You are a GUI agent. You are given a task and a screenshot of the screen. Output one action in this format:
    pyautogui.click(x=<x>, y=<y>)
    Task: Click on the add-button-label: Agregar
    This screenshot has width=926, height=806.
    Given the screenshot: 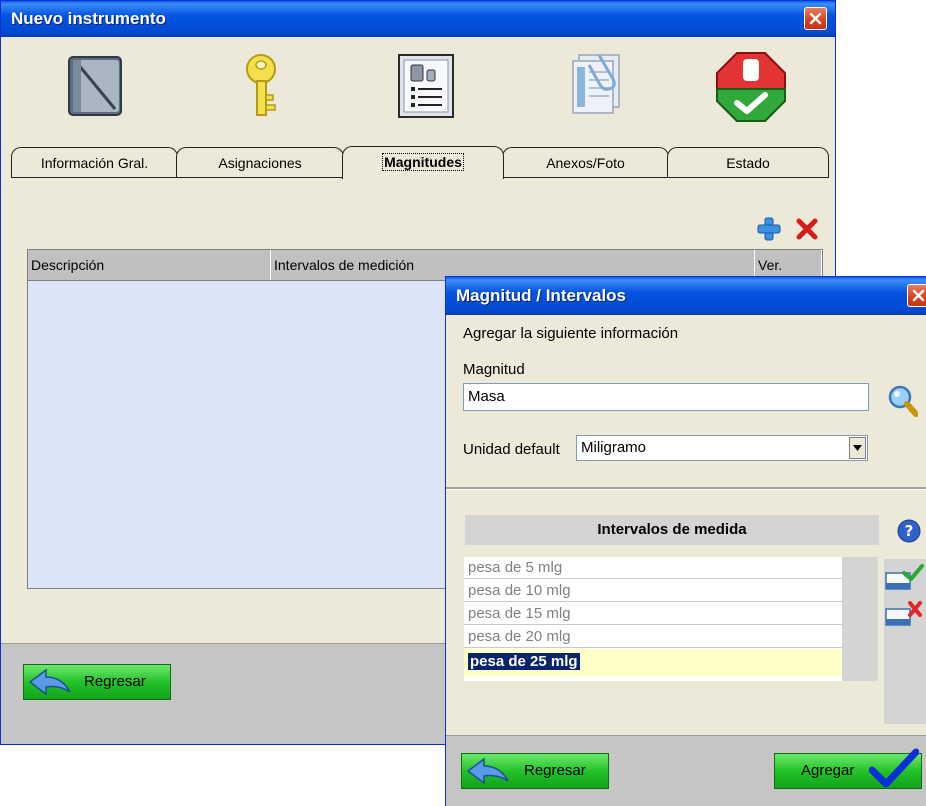 What is the action you would take?
    pyautogui.click(x=828, y=770)
    